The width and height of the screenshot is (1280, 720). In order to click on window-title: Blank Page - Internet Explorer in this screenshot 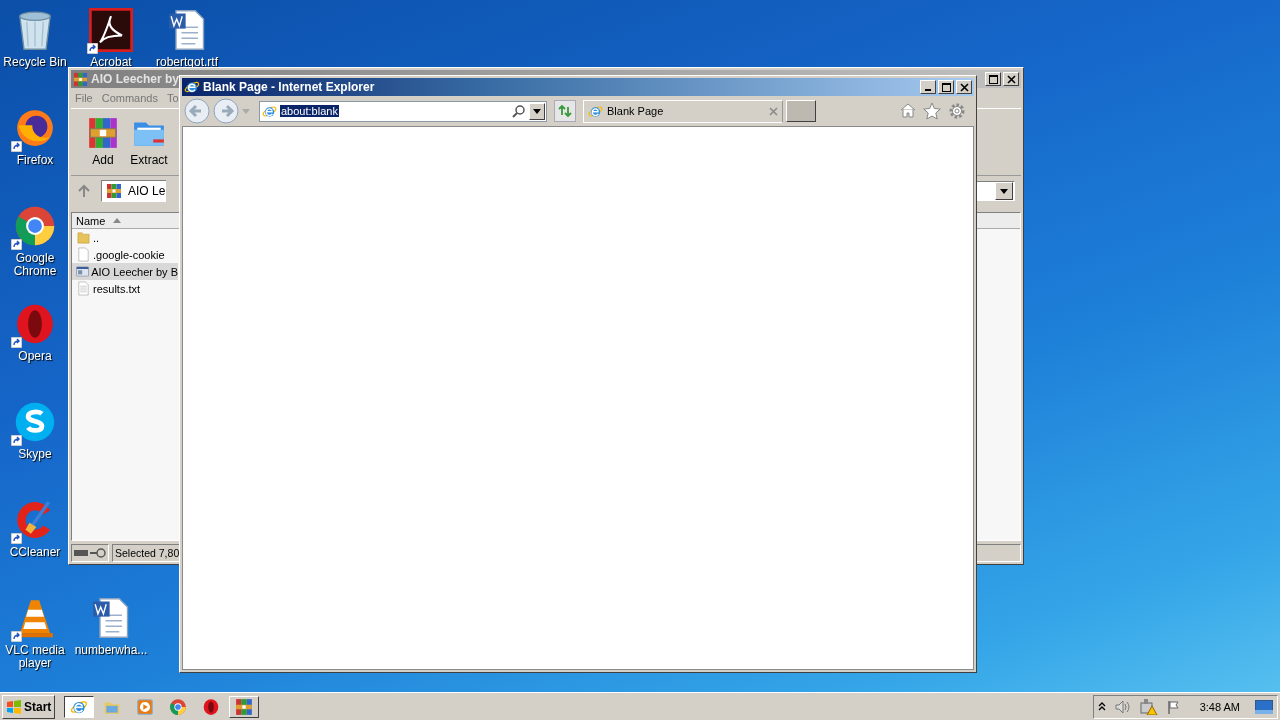, I will do `click(289, 87)`.